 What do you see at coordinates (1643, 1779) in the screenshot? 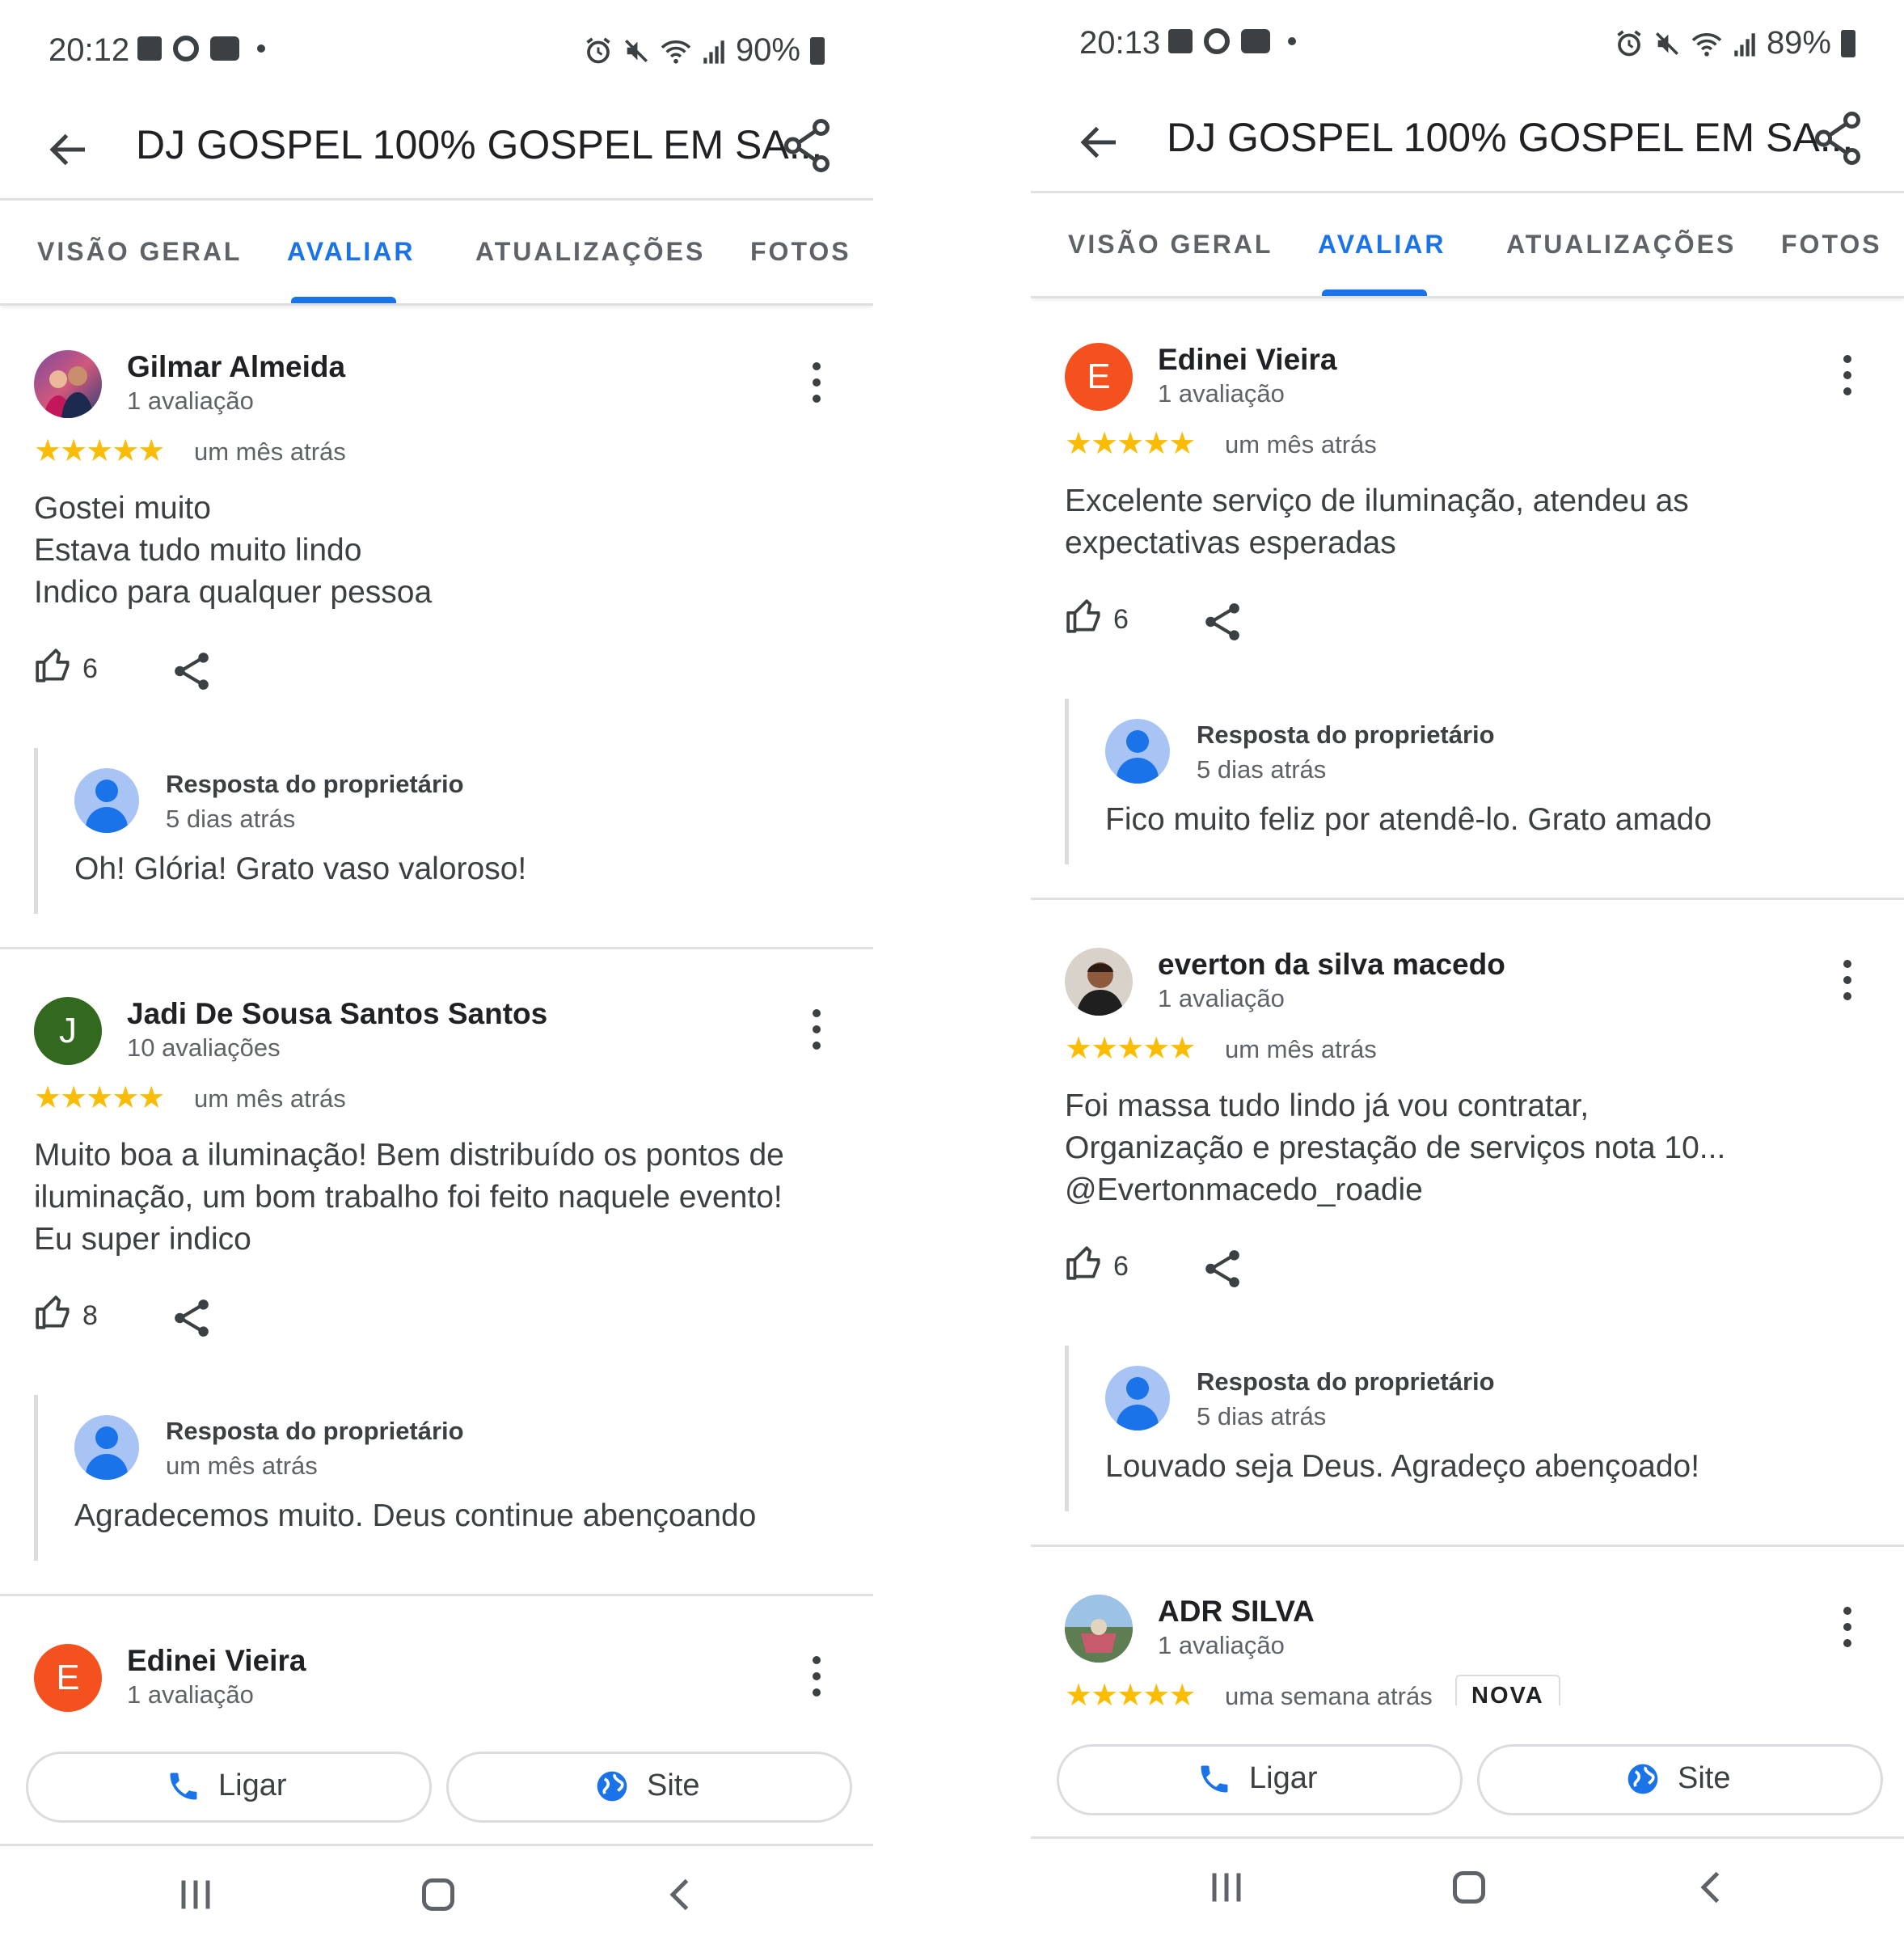
I see `globe-icon` at bounding box center [1643, 1779].